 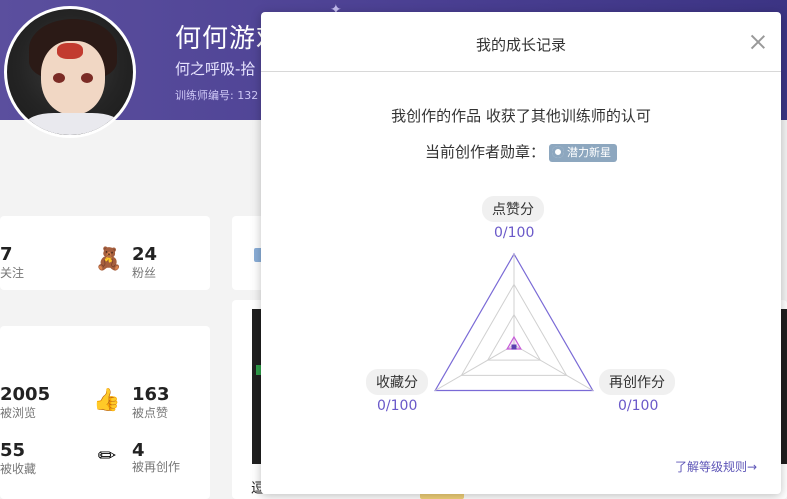 What do you see at coordinates (25, 394) in the screenshot?
I see `views-count: 2005` at bounding box center [25, 394].